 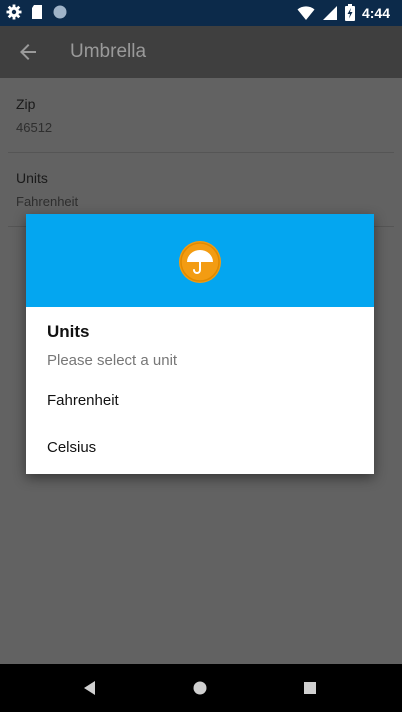 What do you see at coordinates (34, 127) in the screenshot?
I see `pref-zip-summary: 46512` at bounding box center [34, 127].